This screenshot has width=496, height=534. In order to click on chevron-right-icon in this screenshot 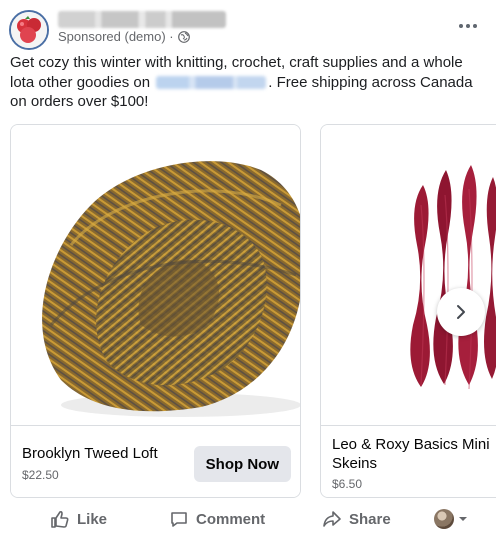, I will do `click(461, 312)`.